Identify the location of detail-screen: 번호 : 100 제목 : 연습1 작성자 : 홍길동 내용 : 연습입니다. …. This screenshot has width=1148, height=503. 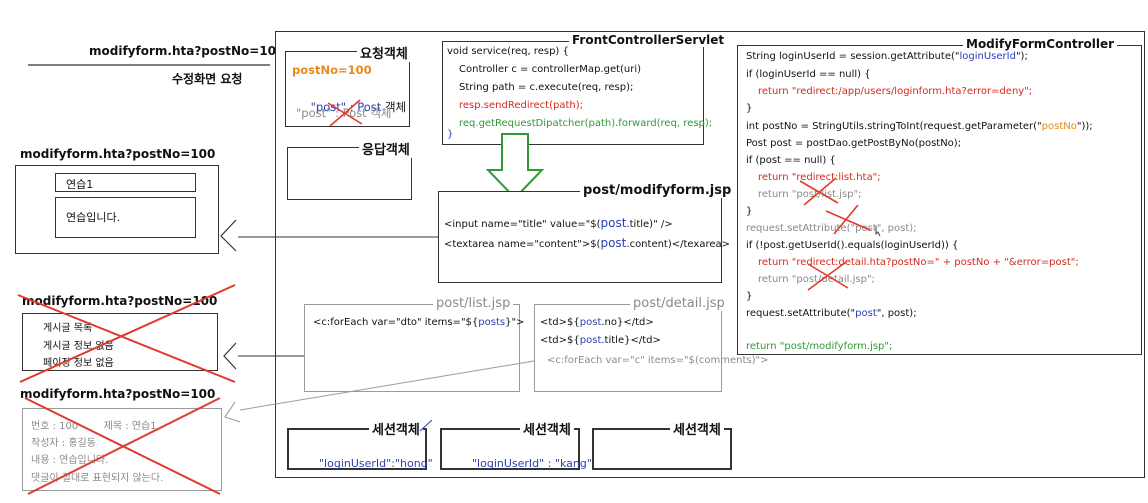
(122, 449).